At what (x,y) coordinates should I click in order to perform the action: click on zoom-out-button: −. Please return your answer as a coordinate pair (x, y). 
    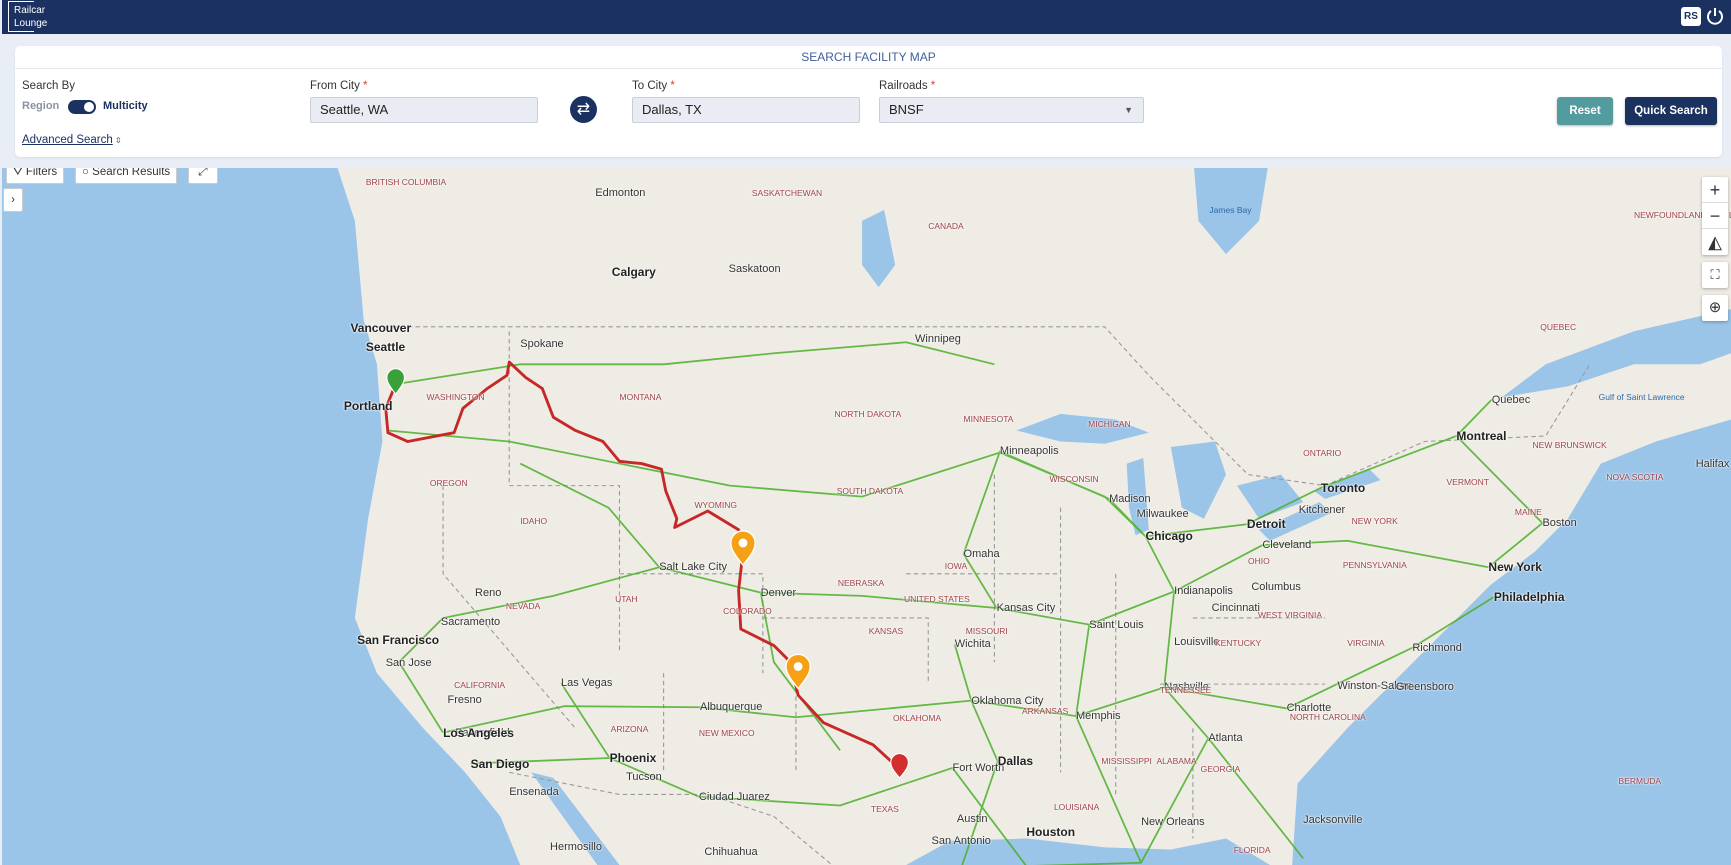
    Looking at the image, I should click on (1715, 216).